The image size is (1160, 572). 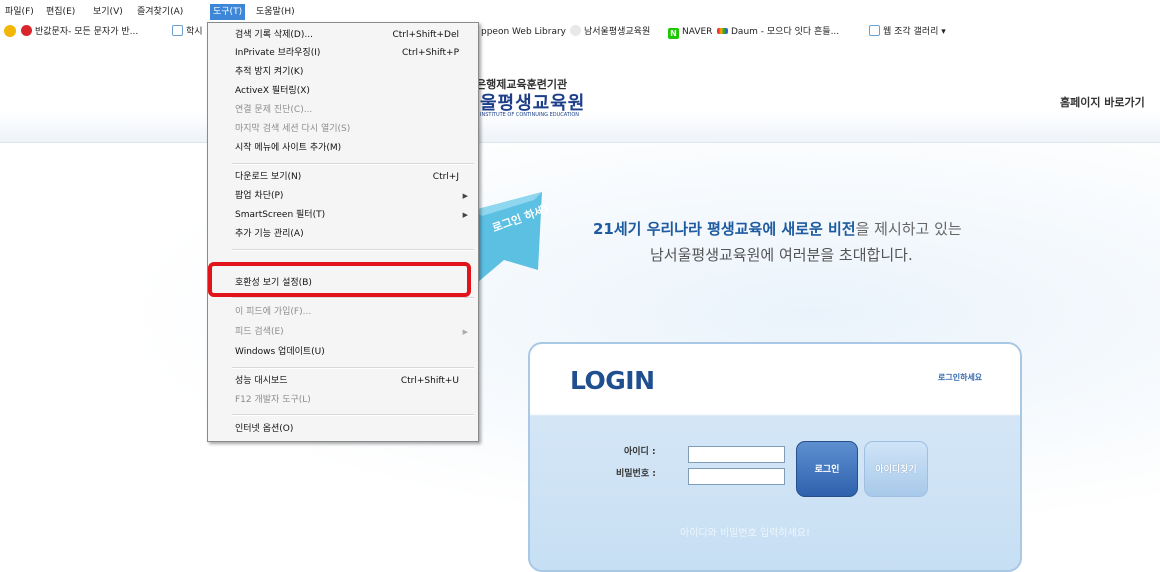 What do you see at coordinates (343, 72) in the screenshot?
I see `menu-item-tracking-protection: 추적 방지 켜기(K)` at bounding box center [343, 72].